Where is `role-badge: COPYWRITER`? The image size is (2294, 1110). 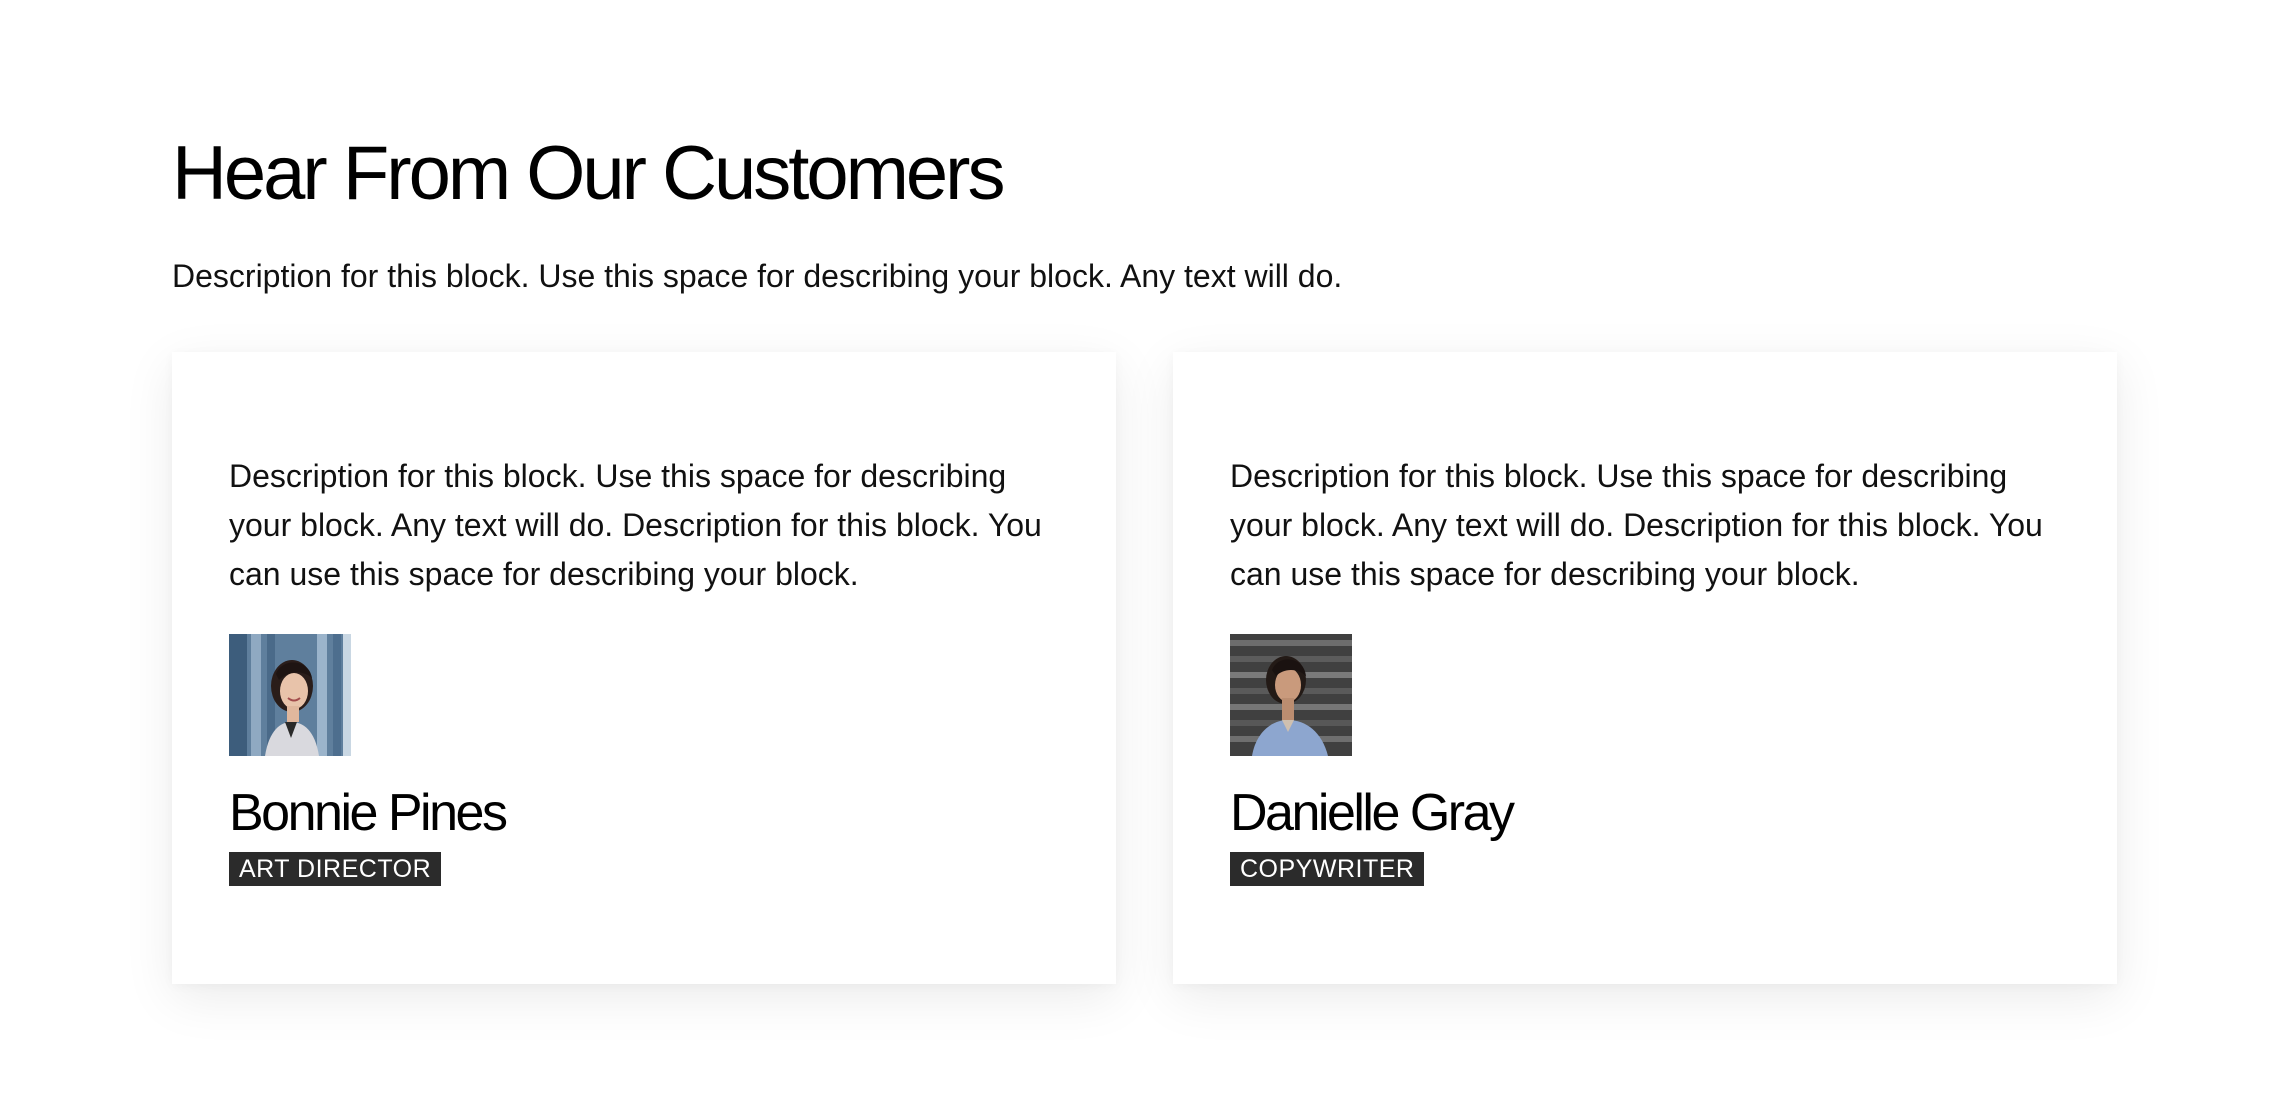 role-badge: COPYWRITER is located at coordinates (1327, 869).